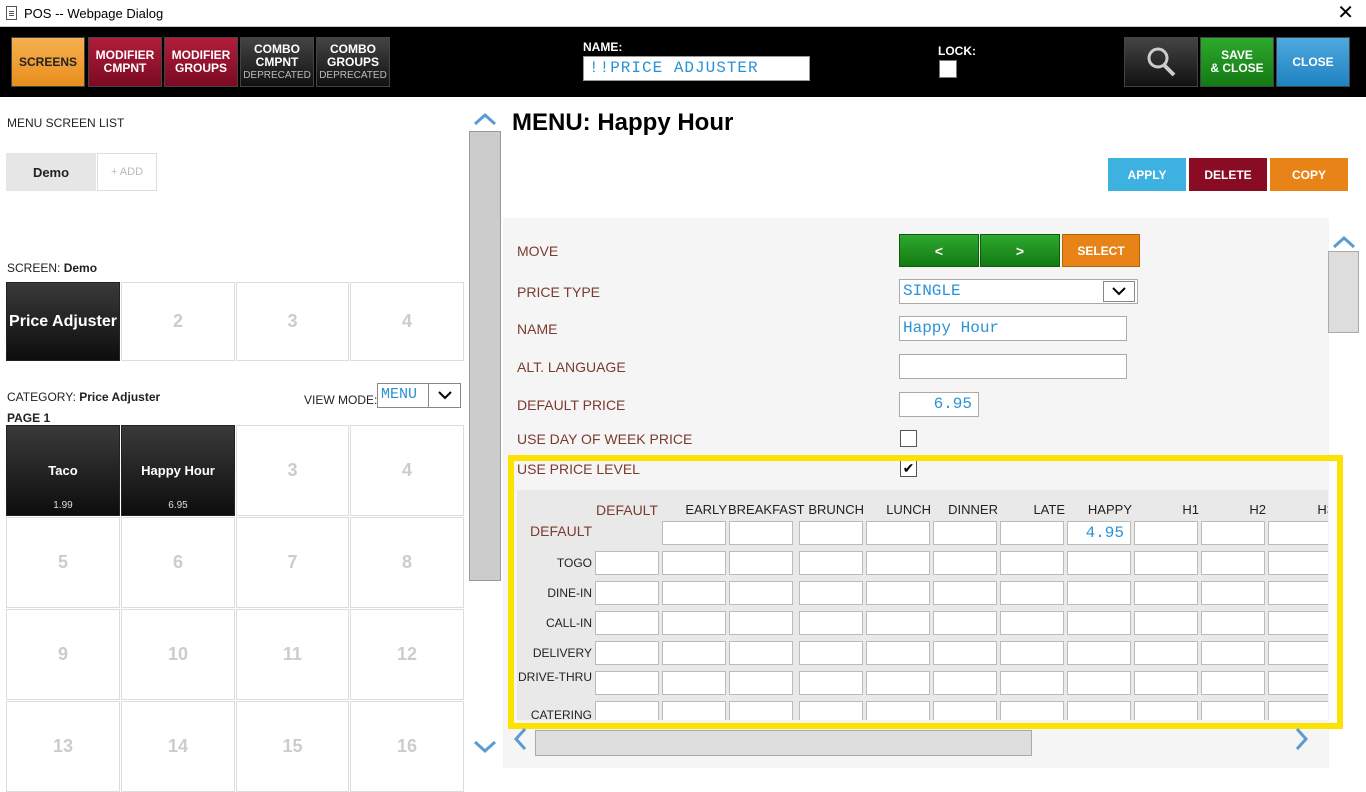 Image resolution: width=1366 pixels, height=792 pixels. What do you see at coordinates (178, 654) in the screenshot?
I see `item-cell: 10` at bounding box center [178, 654].